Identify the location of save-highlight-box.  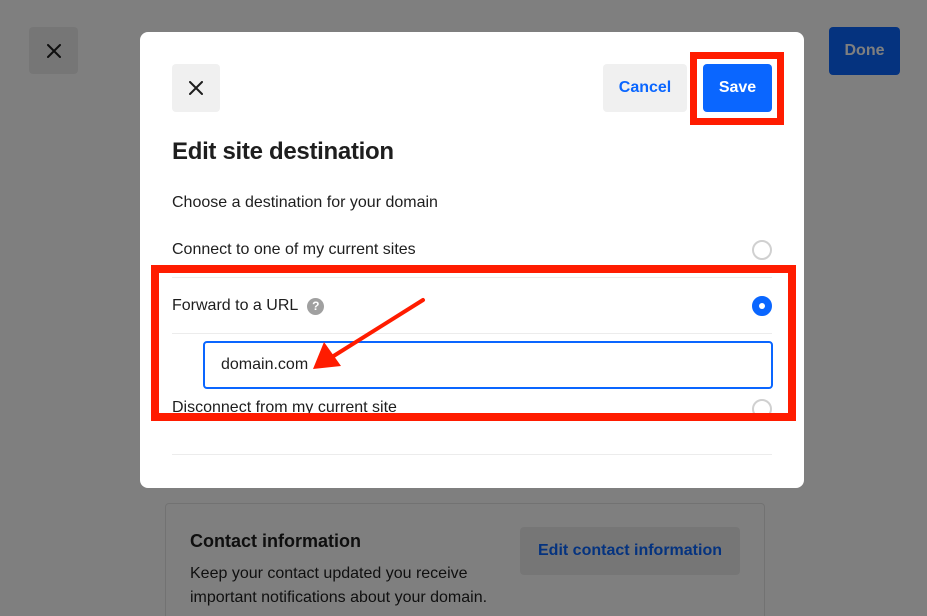
(737, 88).